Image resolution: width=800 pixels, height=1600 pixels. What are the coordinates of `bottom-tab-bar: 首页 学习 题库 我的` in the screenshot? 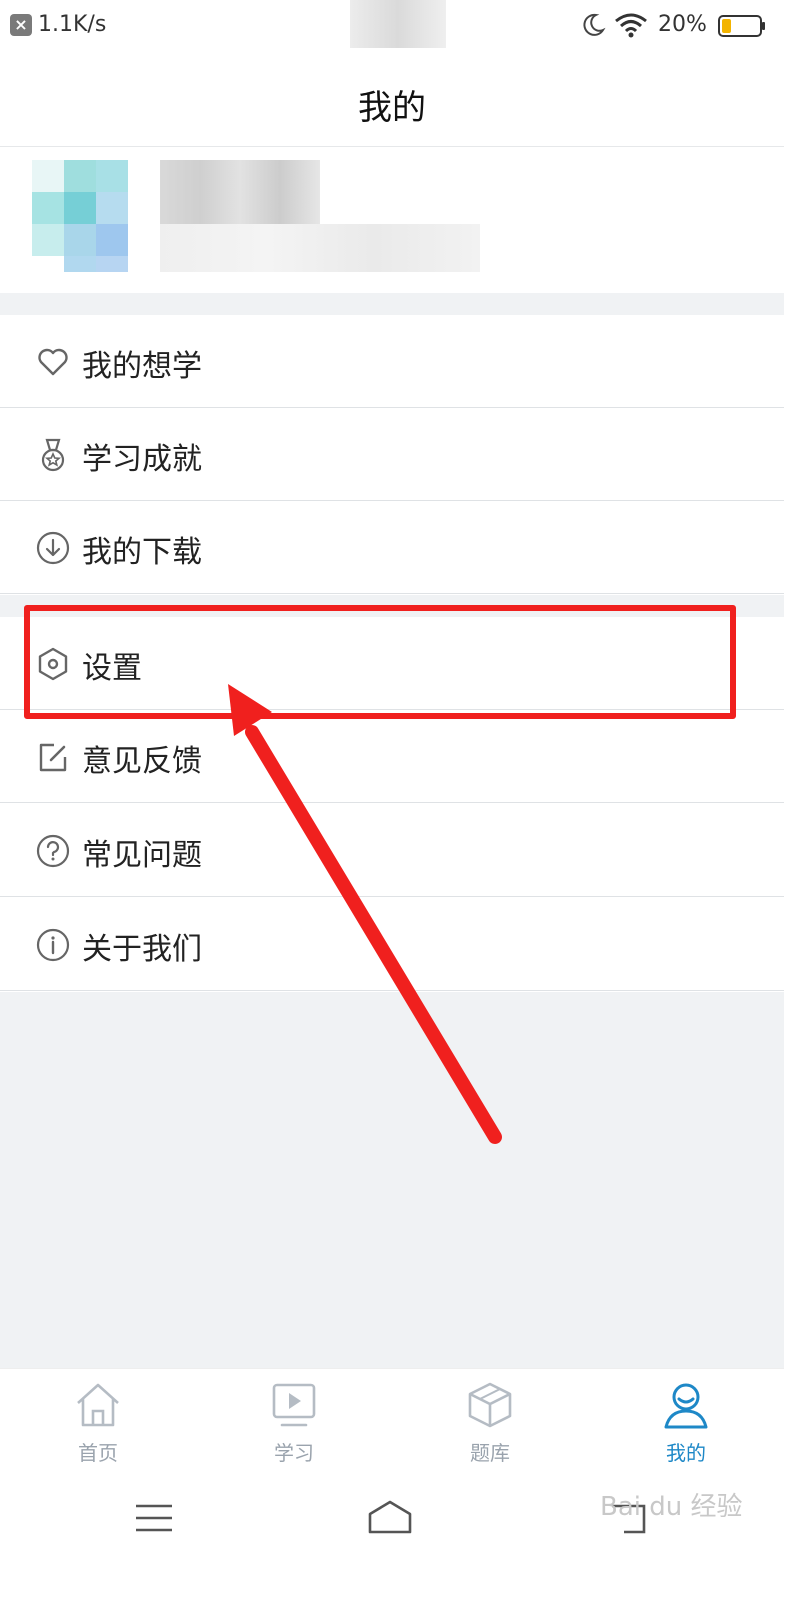 It's located at (392, 1418).